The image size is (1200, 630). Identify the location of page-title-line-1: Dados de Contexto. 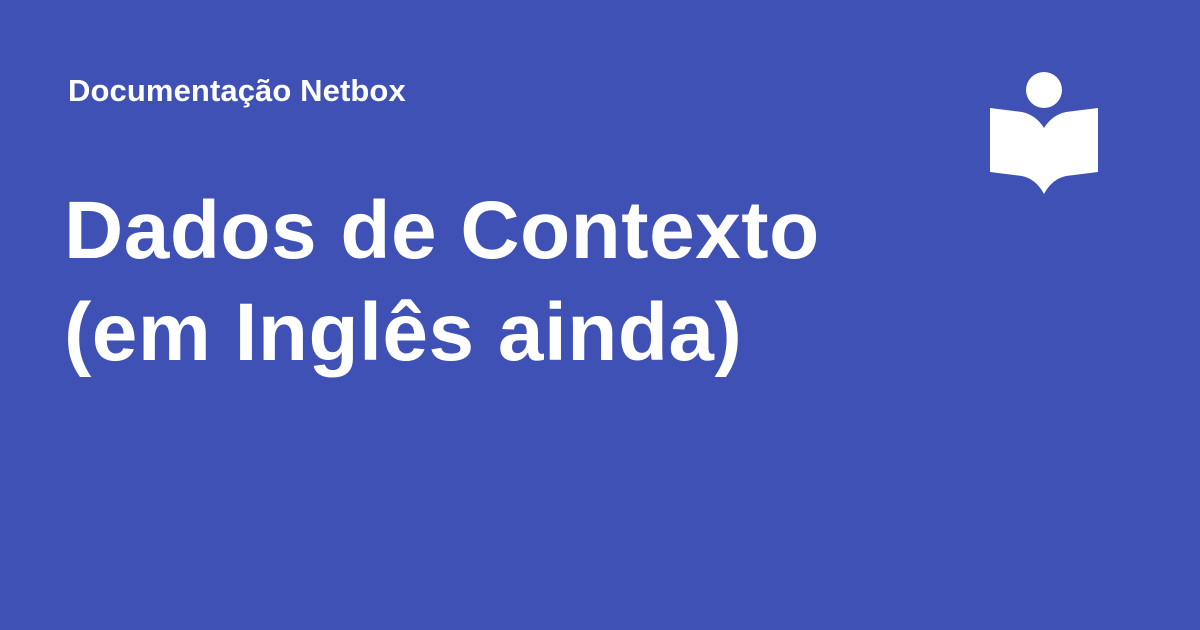
(442, 230).